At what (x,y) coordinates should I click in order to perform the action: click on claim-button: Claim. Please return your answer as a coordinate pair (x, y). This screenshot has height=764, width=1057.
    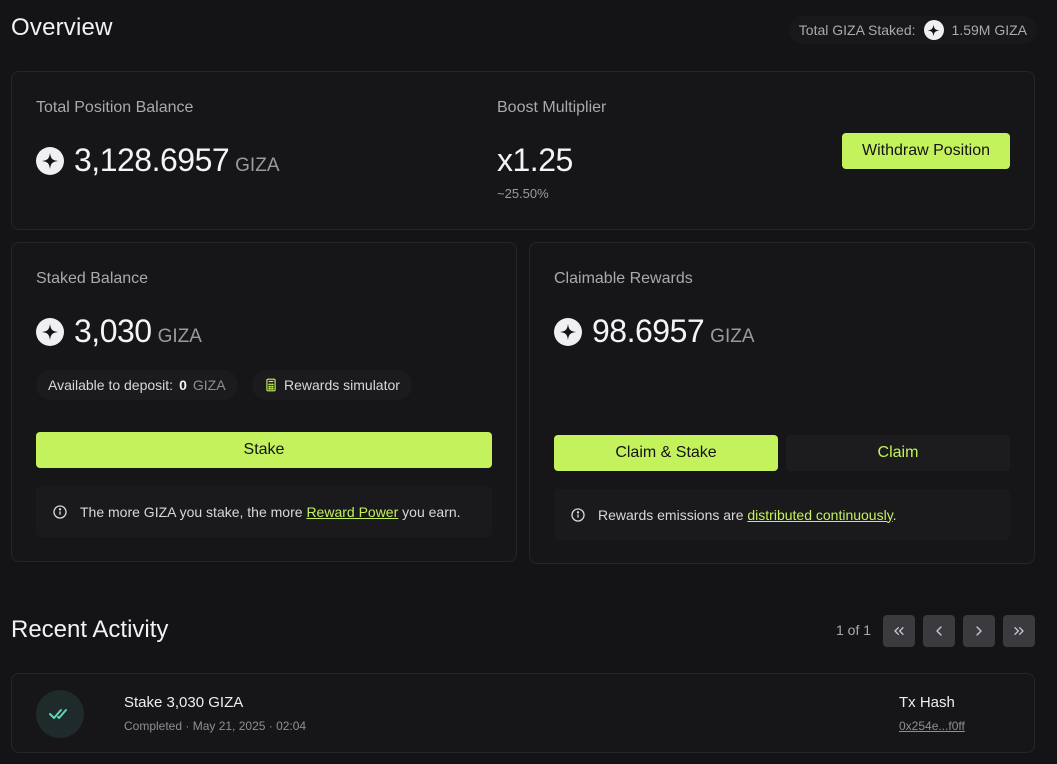
    Looking at the image, I should click on (898, 453).